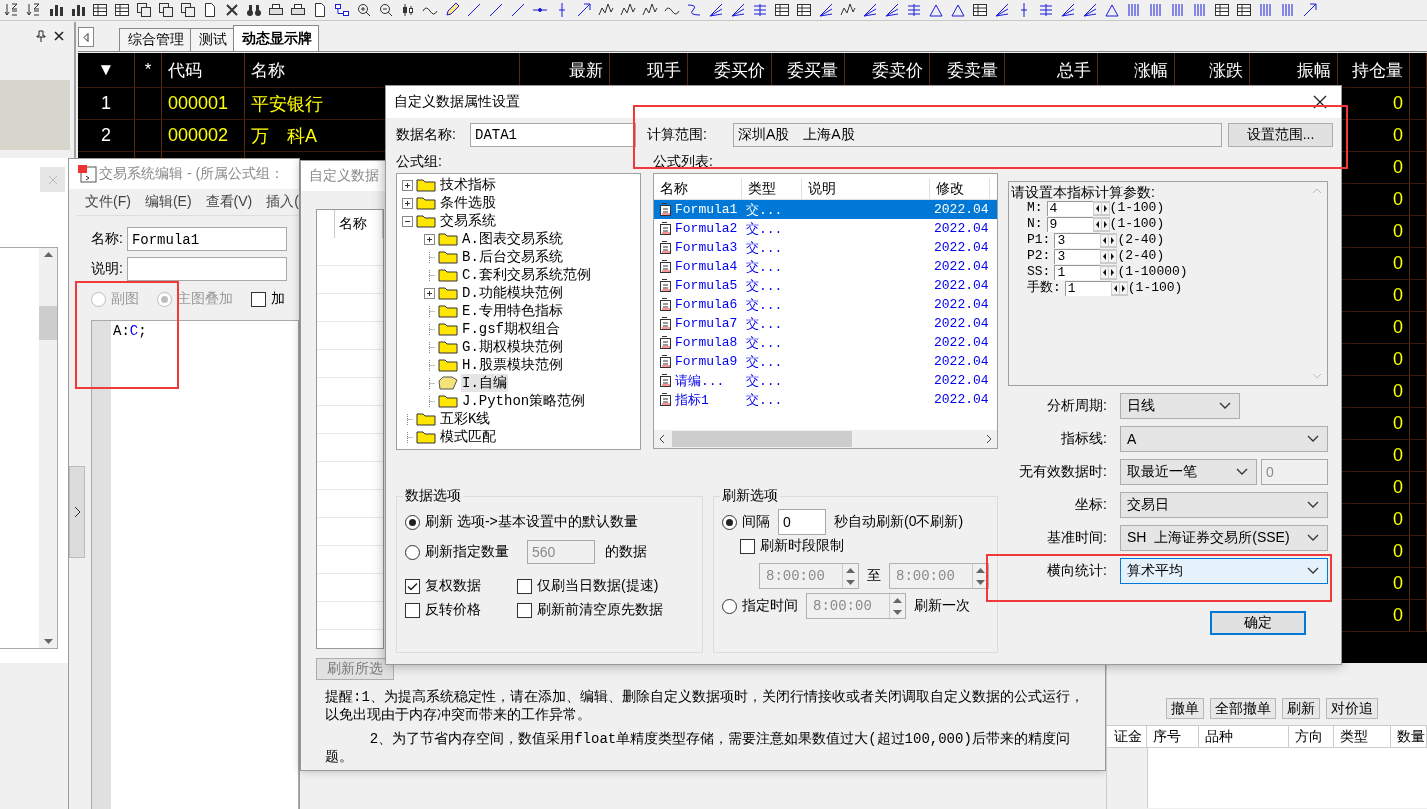  Describe the element at coordinates (457, 552) in the screenshot. I see `radio-button: 刷新指定数量` at that location.